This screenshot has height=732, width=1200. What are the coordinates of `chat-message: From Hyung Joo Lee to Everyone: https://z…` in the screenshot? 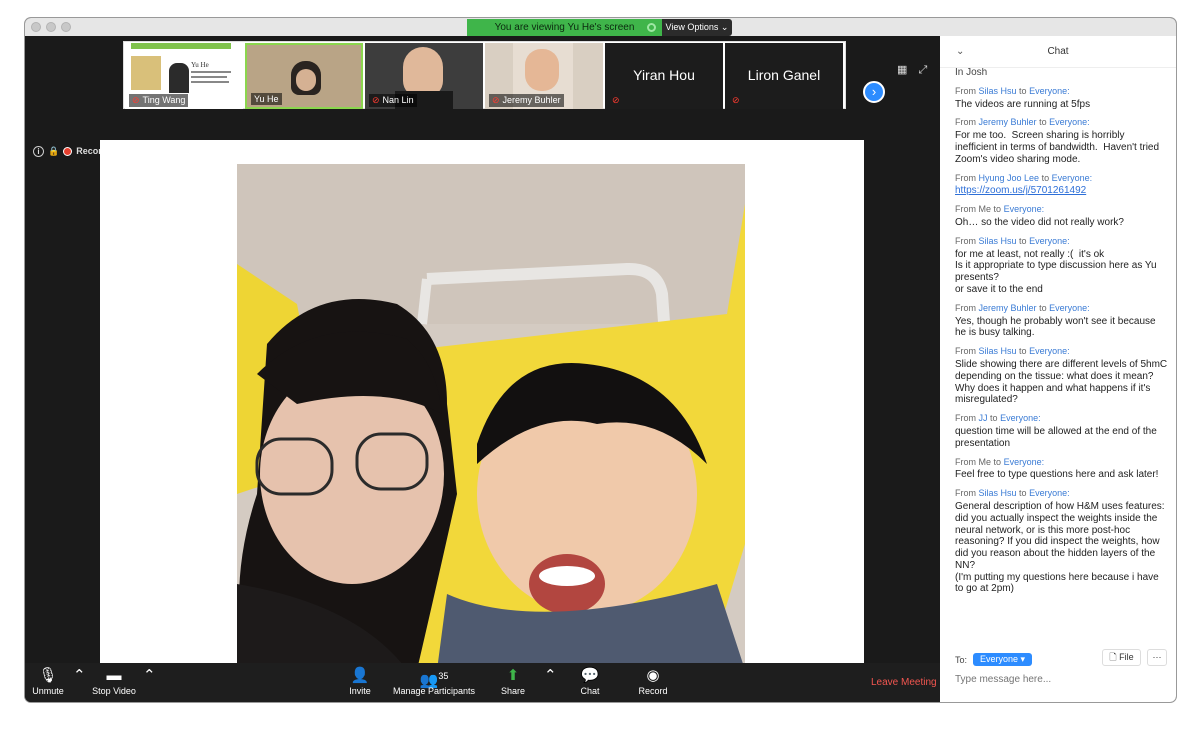 It's located at (1062, 185).